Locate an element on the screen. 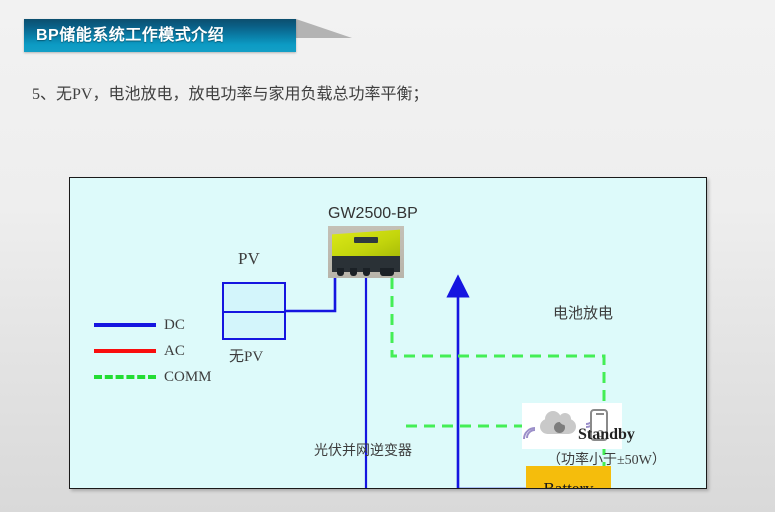 Image resolution: width=775 pixels, height=512 pixels. battery-label: Battery is located at coordinates (568, 483).